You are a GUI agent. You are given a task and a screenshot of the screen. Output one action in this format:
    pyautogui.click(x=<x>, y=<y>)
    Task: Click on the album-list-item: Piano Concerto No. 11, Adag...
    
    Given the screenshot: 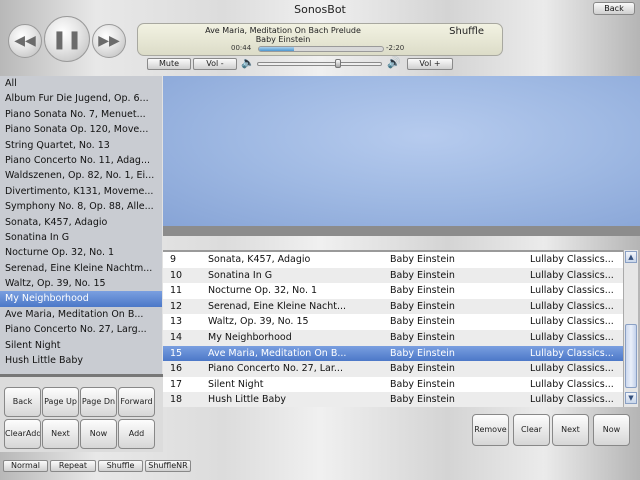 What is the action you would take?
    pyautogui.click(x=81, y=160)
    